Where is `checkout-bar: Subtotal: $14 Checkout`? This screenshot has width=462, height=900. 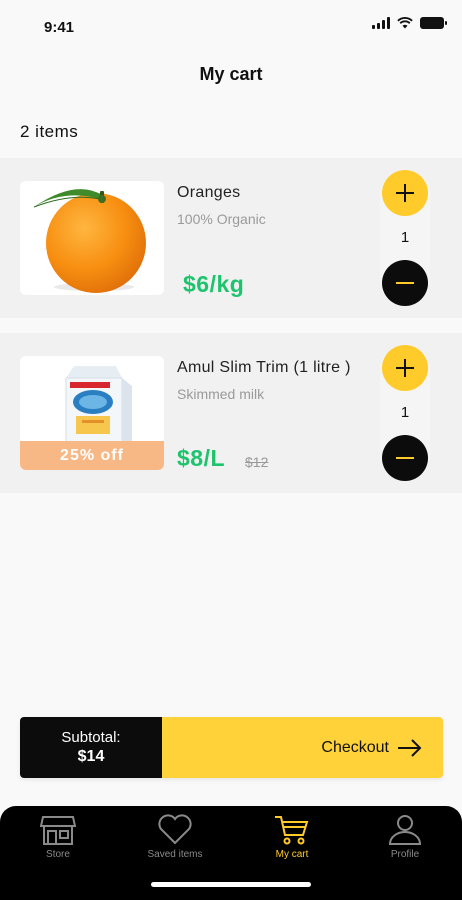 checkout-bar: Subtotal: $14 Checkout is located at coordinates (231, 747).